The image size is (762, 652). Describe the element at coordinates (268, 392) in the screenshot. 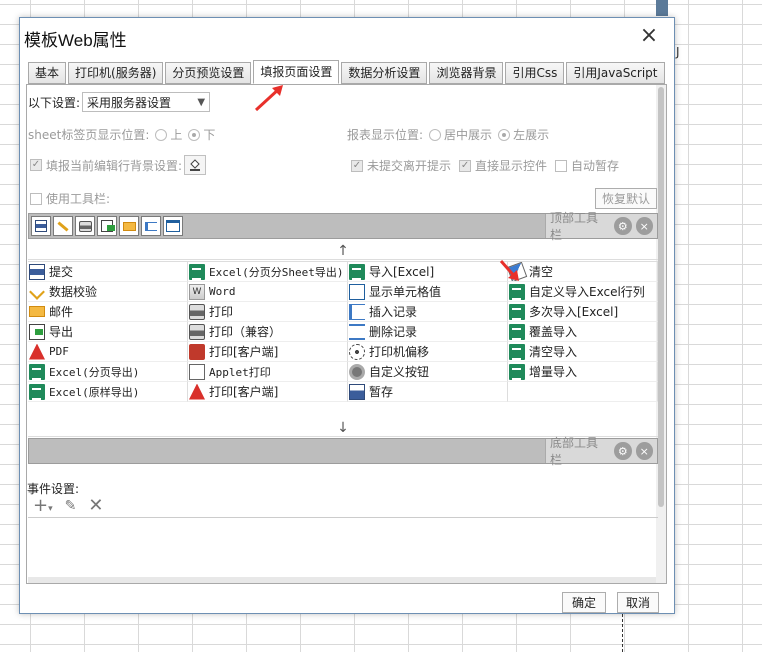

I see `btn-print-client-pdf: 打印[客户端]` at that location.